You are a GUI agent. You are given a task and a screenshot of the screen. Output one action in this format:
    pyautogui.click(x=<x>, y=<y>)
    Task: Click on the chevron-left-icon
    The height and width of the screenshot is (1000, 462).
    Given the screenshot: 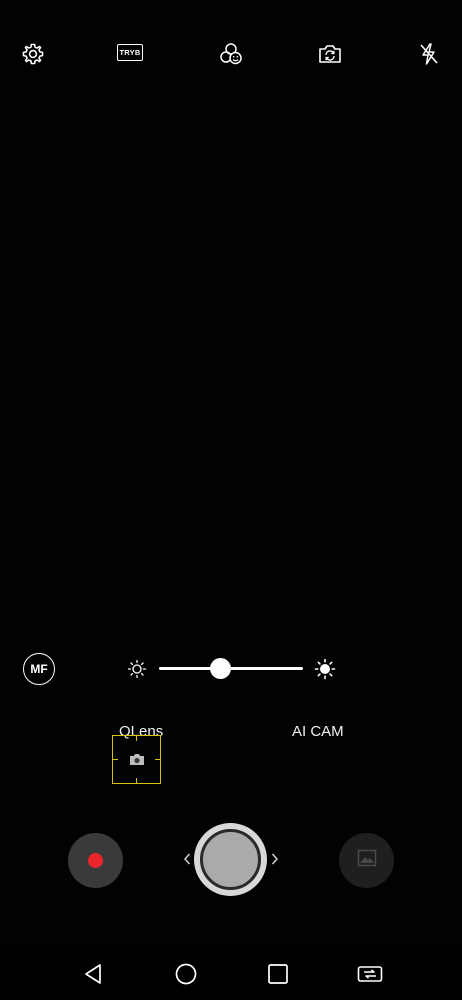 What is the action you would take?
    pyautogui.click(x=187, y=859)
    